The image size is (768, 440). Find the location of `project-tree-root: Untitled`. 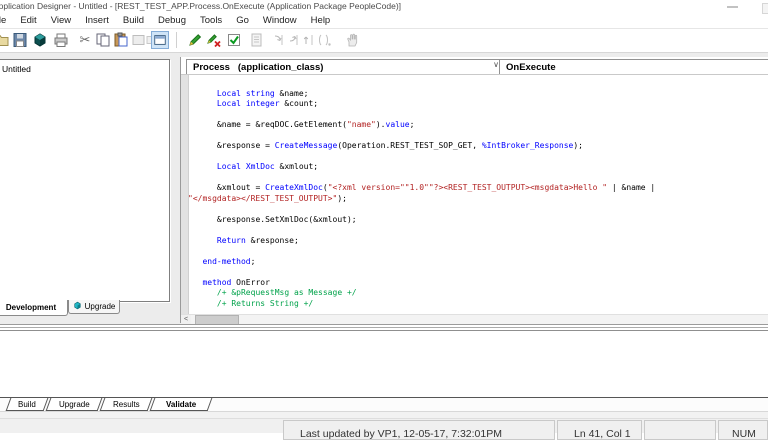

project-tree-root: Untitled is located at coordinates (16, 69).